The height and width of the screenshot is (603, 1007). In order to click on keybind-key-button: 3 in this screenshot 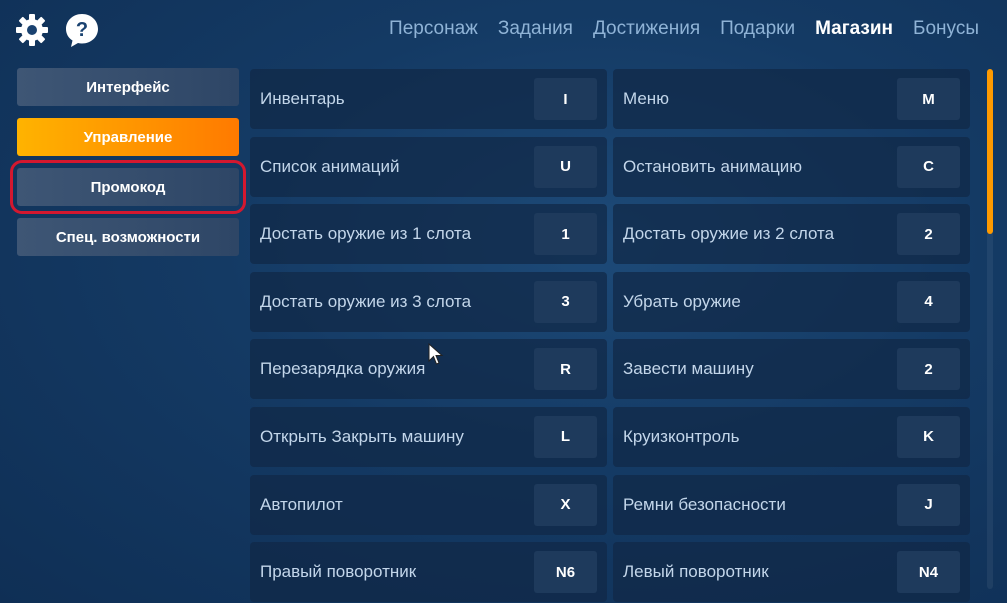, I will do `click(565, 301)`.